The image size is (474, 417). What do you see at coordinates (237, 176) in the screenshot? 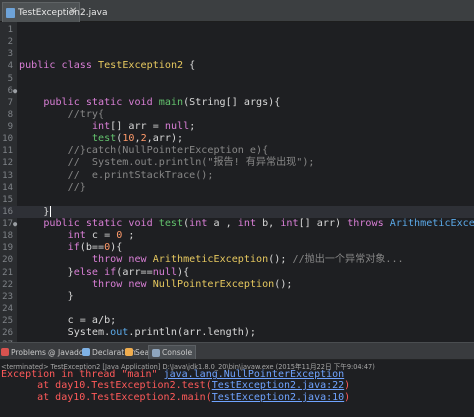
I see `code-line: 13 // e.printStackTrace();` at bounding box center [237, 176].